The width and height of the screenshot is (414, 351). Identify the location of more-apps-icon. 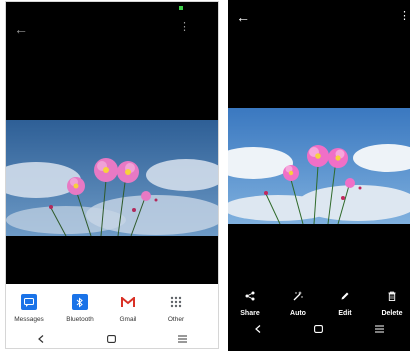
(176, 302).